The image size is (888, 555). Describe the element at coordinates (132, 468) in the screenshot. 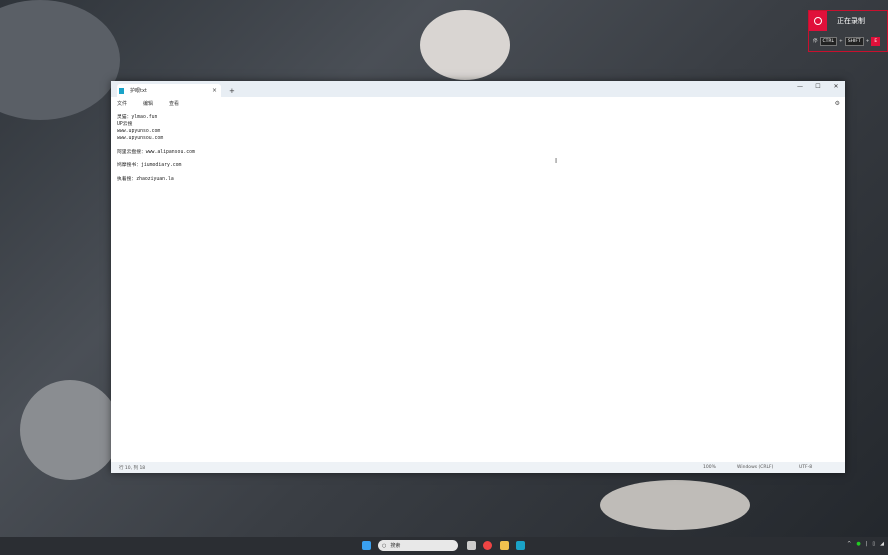

I see `cursor-position: 行 10, 列 18` at that location.